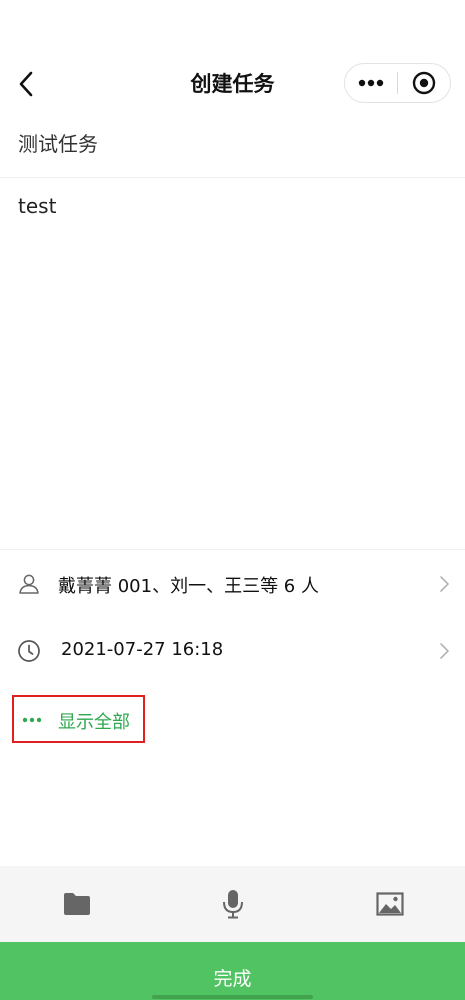 This screenshot has width=465, height=1000. What do you see at coordinates (37, 206) in the screenshot?
I see `task-description-value: test` at bounding box center [37, 206].